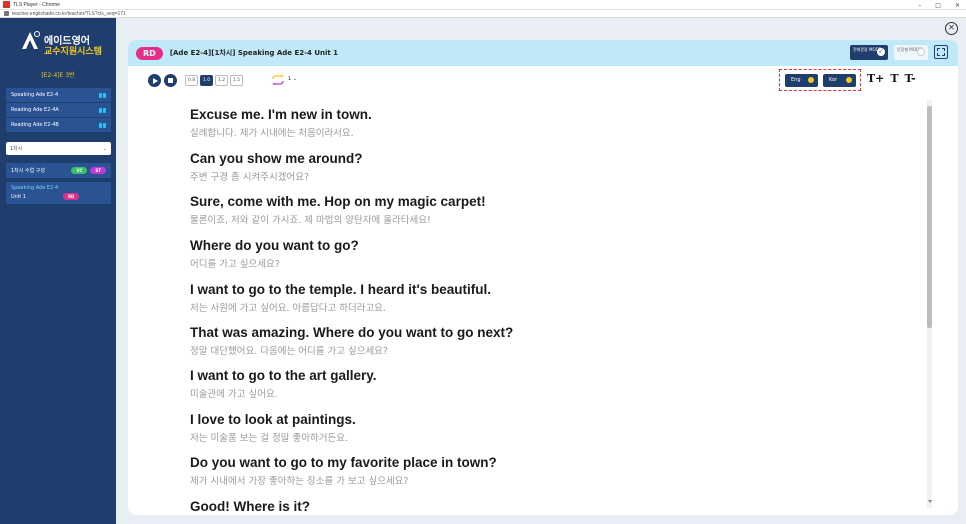 This screenshot has height=524, width=966. Describe the element at coordinates (938, 5) in the screenshot. I see `maximize-button: □` at that location.